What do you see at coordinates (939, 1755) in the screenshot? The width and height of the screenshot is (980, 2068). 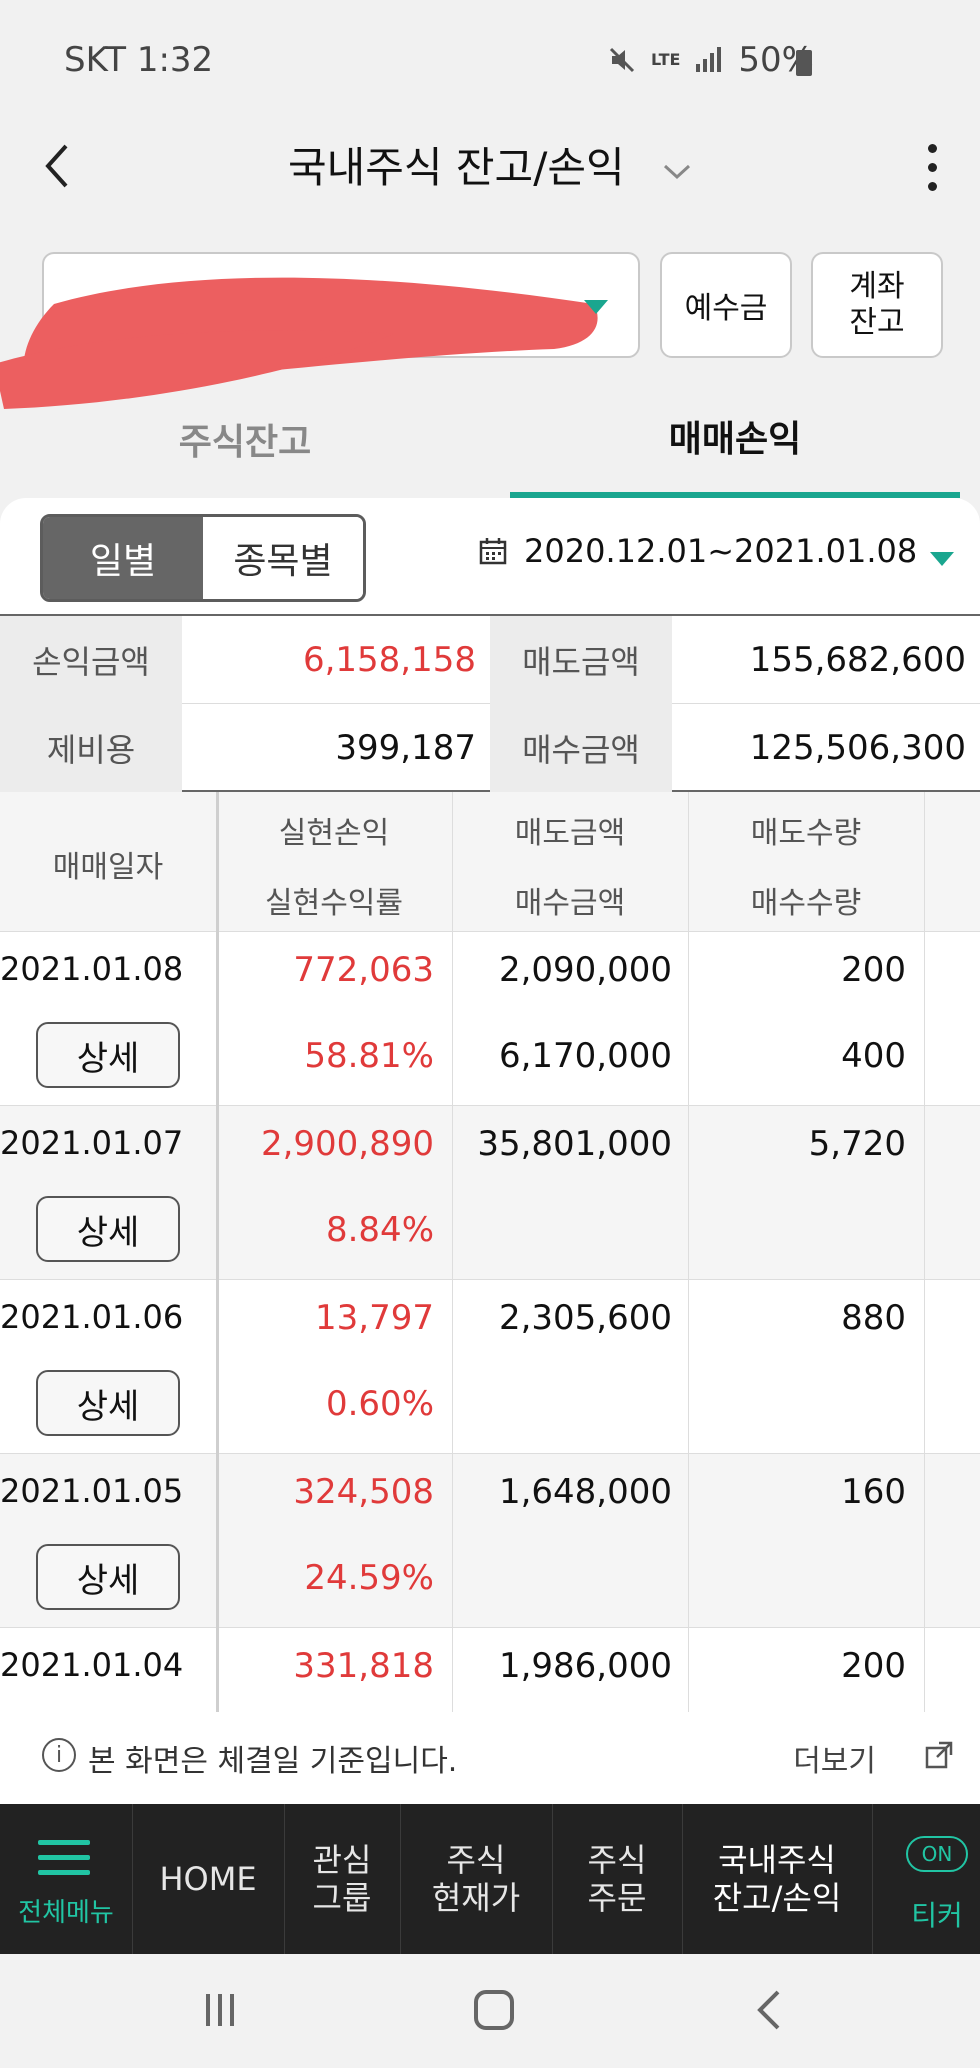 I see `external-link-icon` at bounding box center [939, 1755].